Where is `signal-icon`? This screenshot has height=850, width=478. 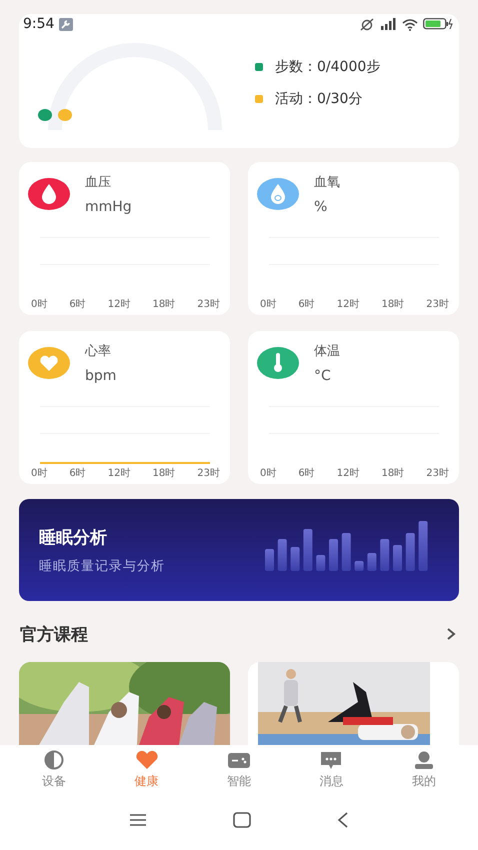 signal-icon is located at coordinates (388, 24).